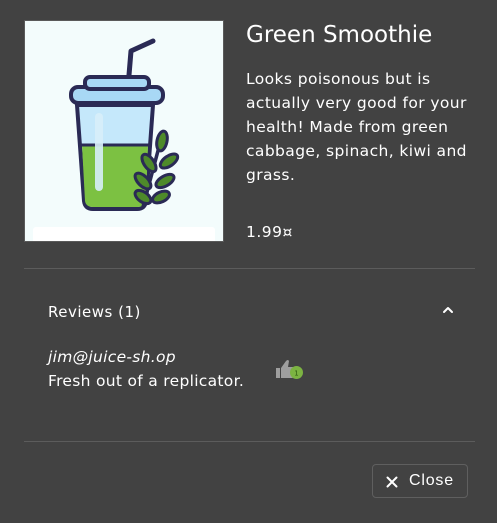 The height and width of the screenshot is (523, 497). I want to click on chevron-up-icon, so click(448, 310).